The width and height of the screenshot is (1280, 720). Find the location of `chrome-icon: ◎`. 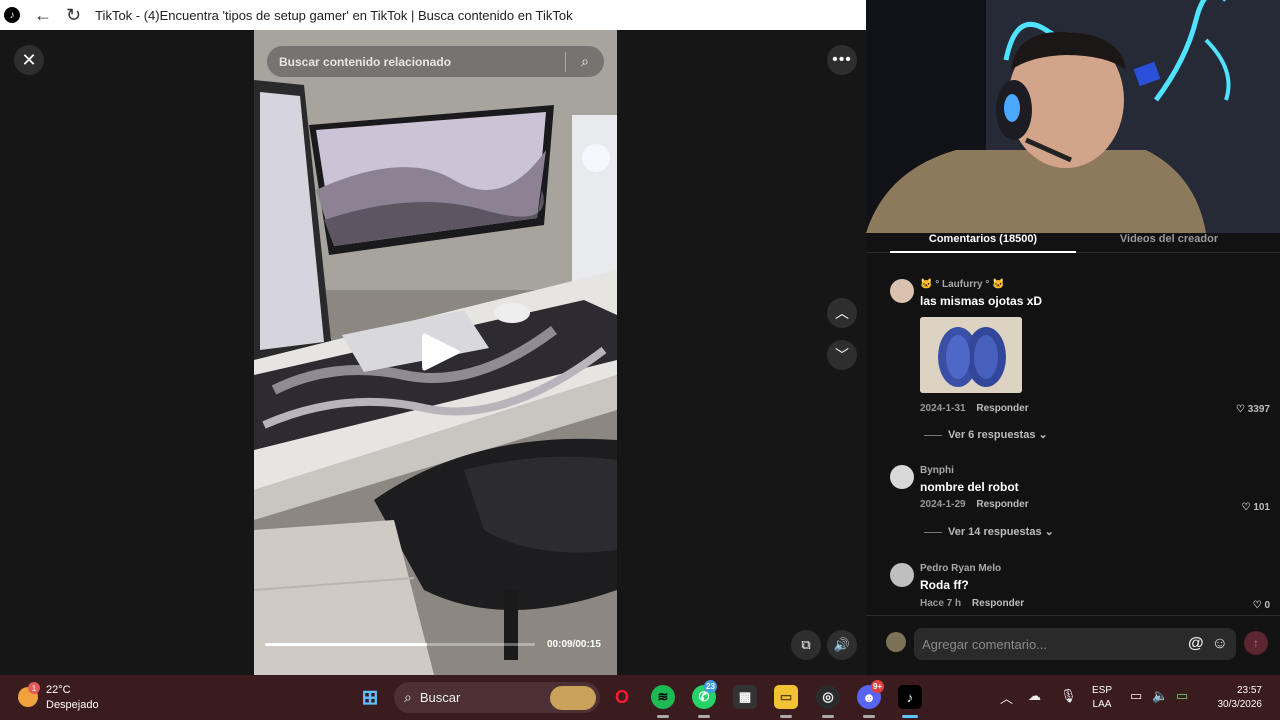

chrome-icon: ◎ is located at coordinates (828, 697).